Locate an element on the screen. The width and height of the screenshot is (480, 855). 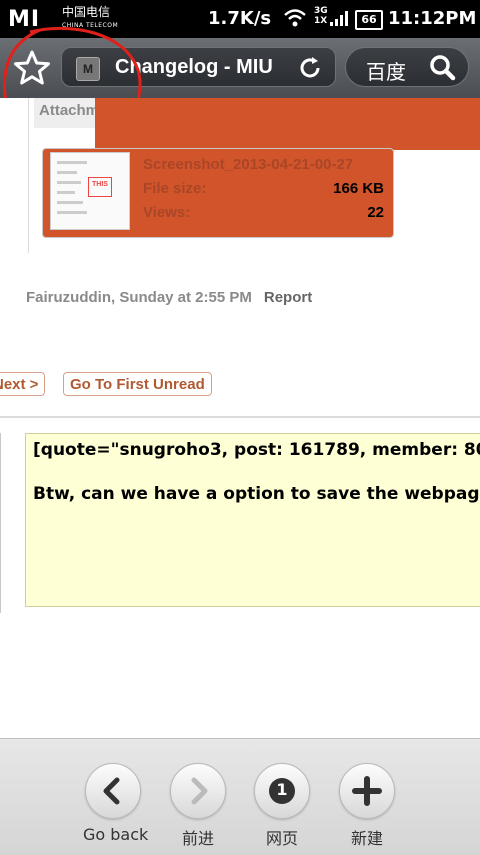
pages-button: 1 网页 is located at coordinates (282, 806).